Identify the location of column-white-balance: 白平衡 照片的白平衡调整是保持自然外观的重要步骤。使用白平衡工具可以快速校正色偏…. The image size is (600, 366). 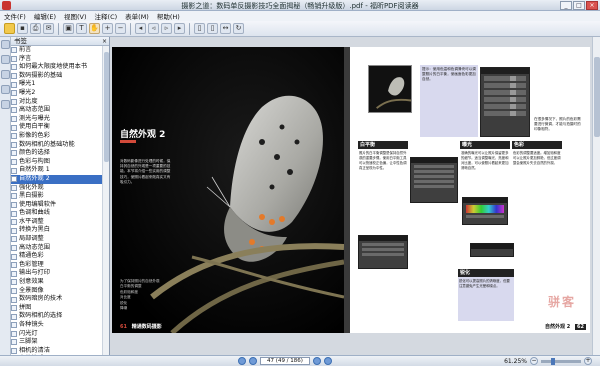
(383, 157).